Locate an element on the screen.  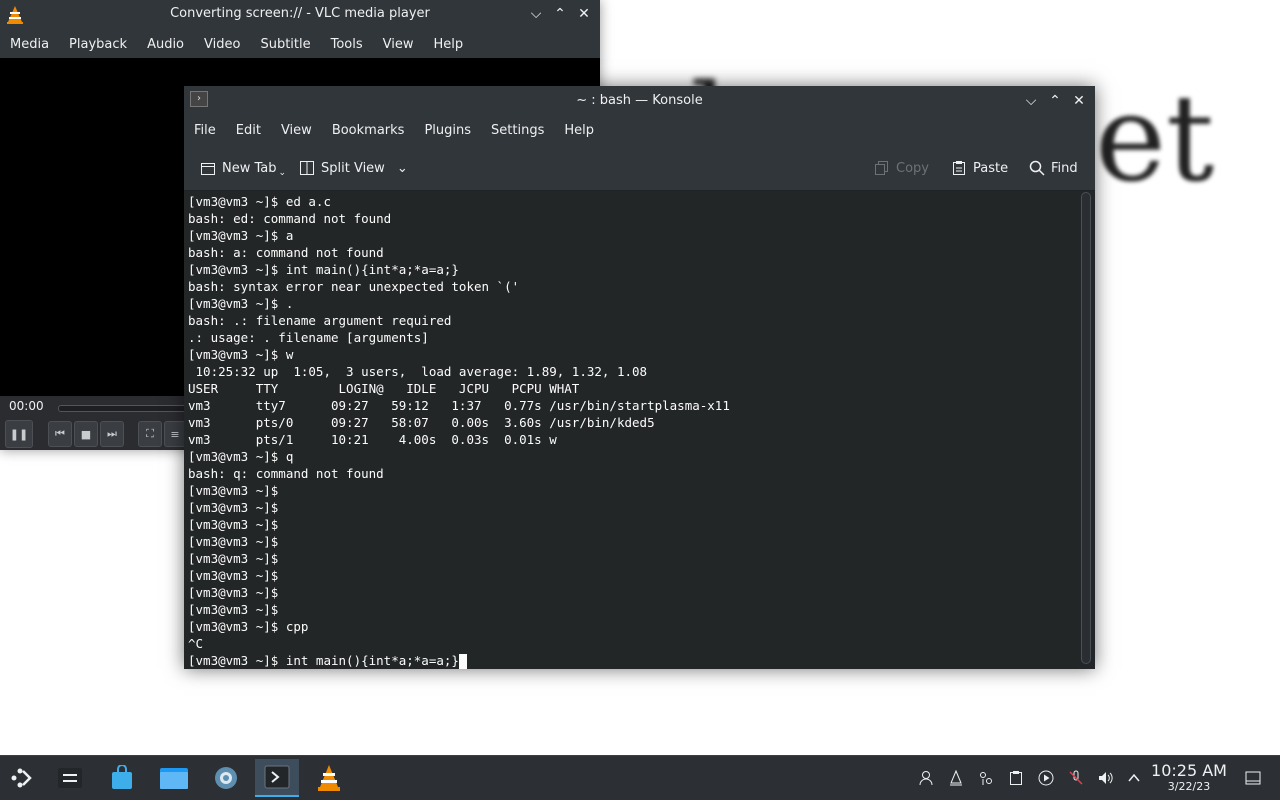
find-label: Find is located at coordinates (1064, 168).